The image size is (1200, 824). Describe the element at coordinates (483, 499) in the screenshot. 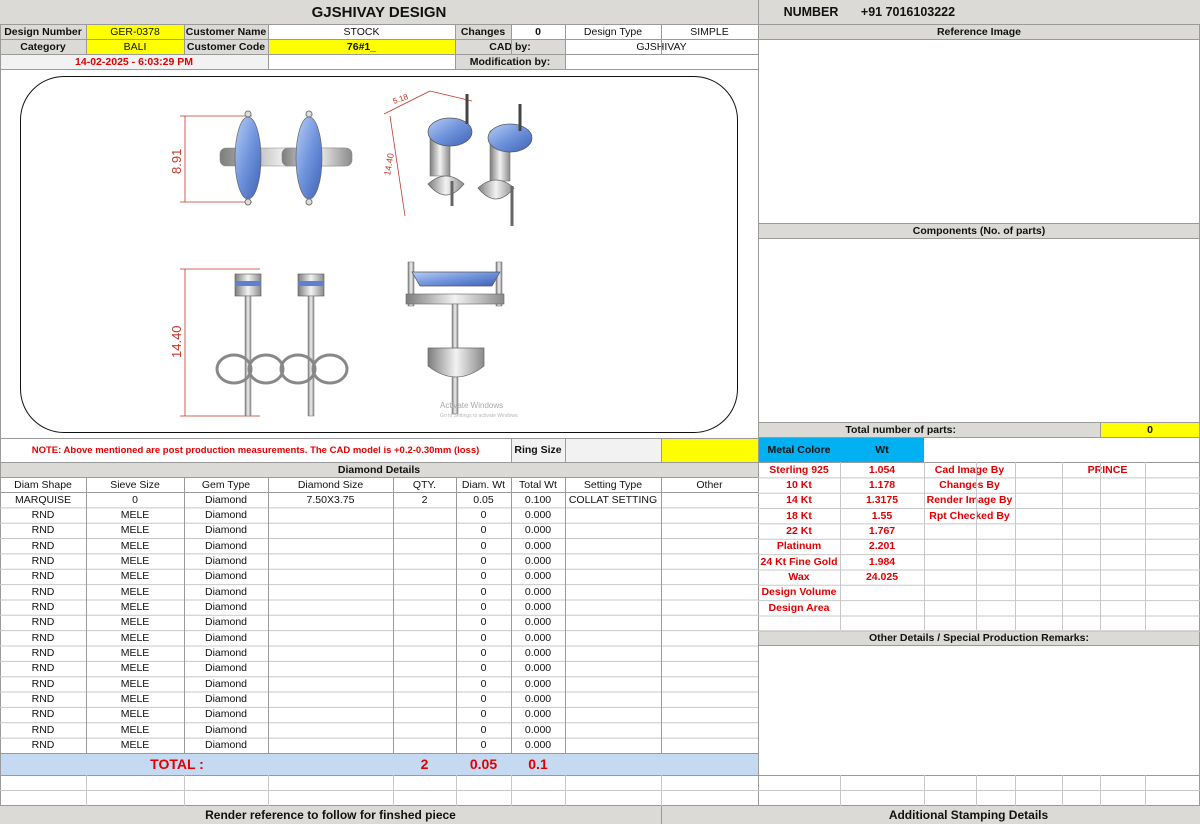

I see `diamond-table-cell: 0.05` at that location.